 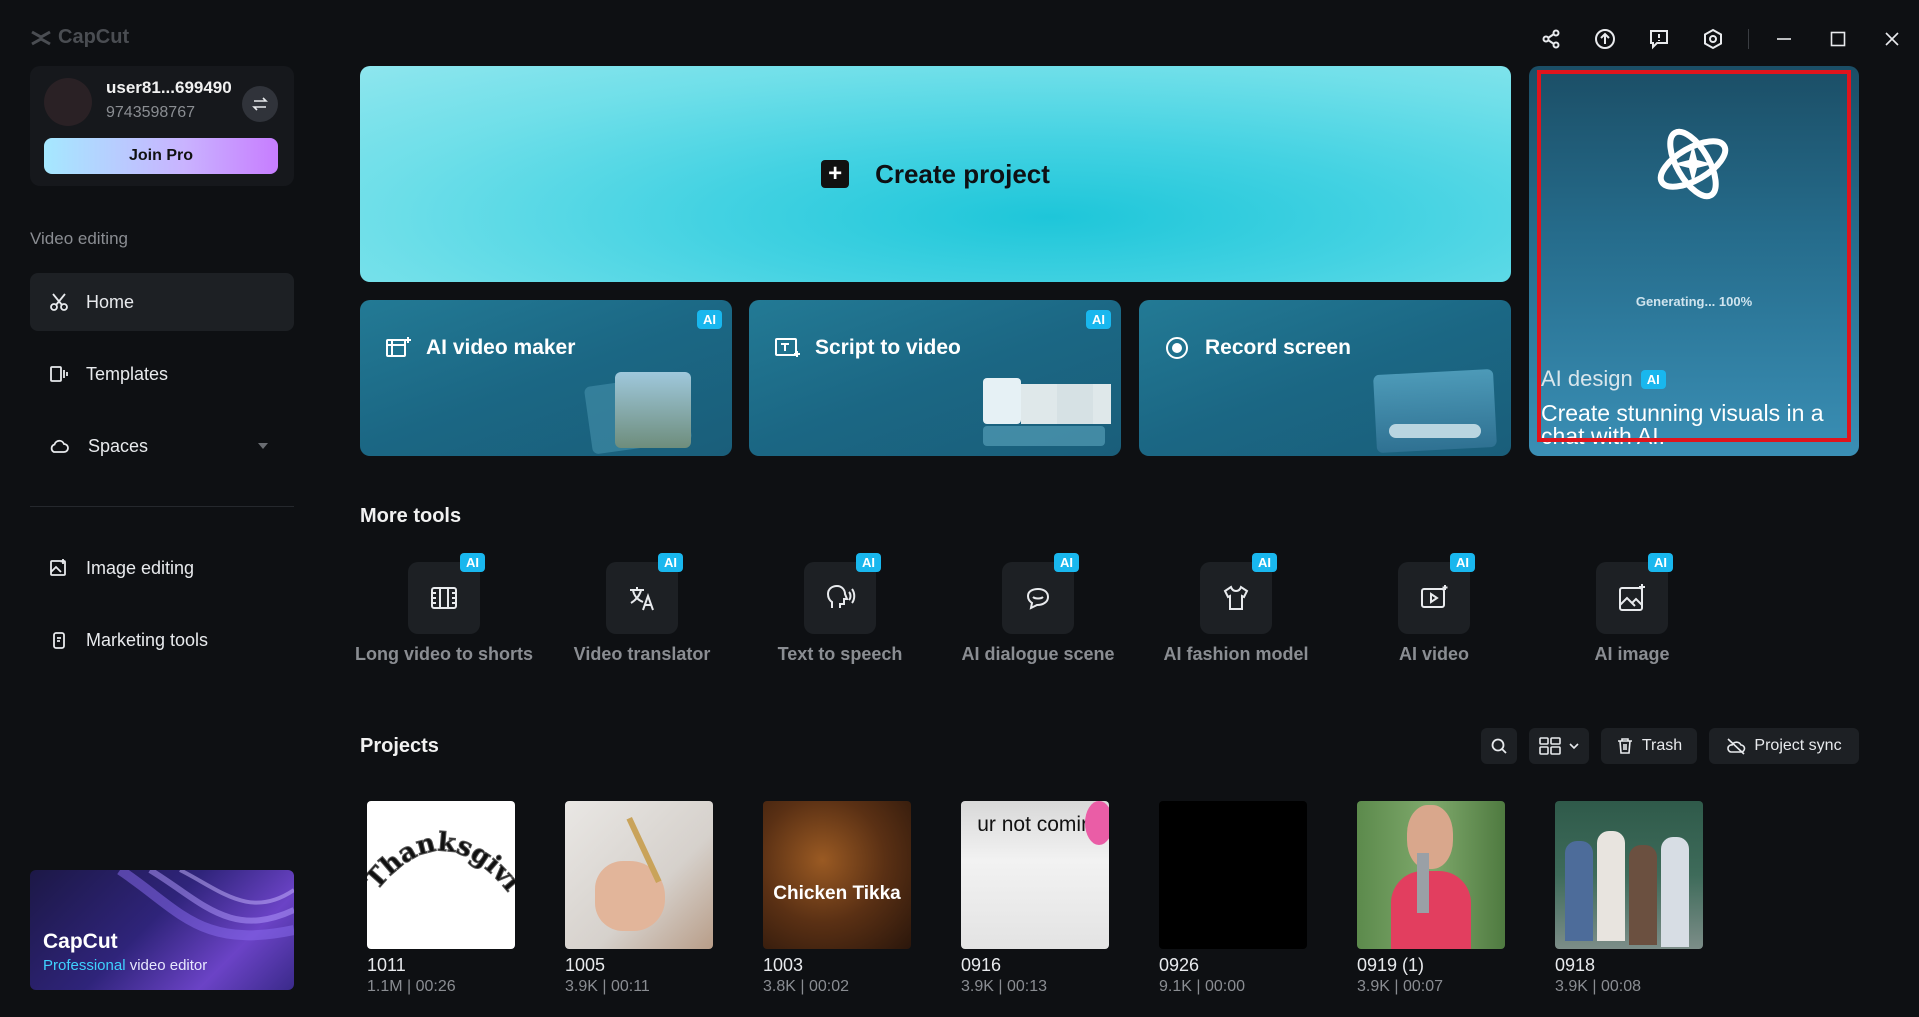 I want to click on project-item: Chicken Tikka 1003 3.8K | 00:02, so click(x=837, y=898).